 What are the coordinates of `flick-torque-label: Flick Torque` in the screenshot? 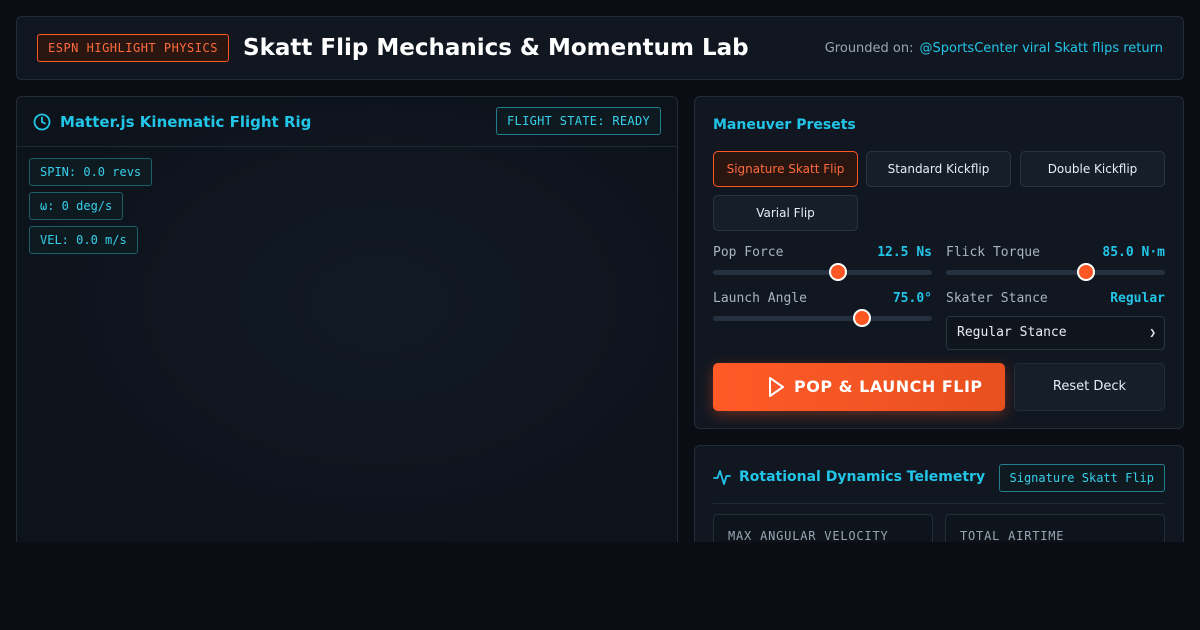 It's located at (993, 252).